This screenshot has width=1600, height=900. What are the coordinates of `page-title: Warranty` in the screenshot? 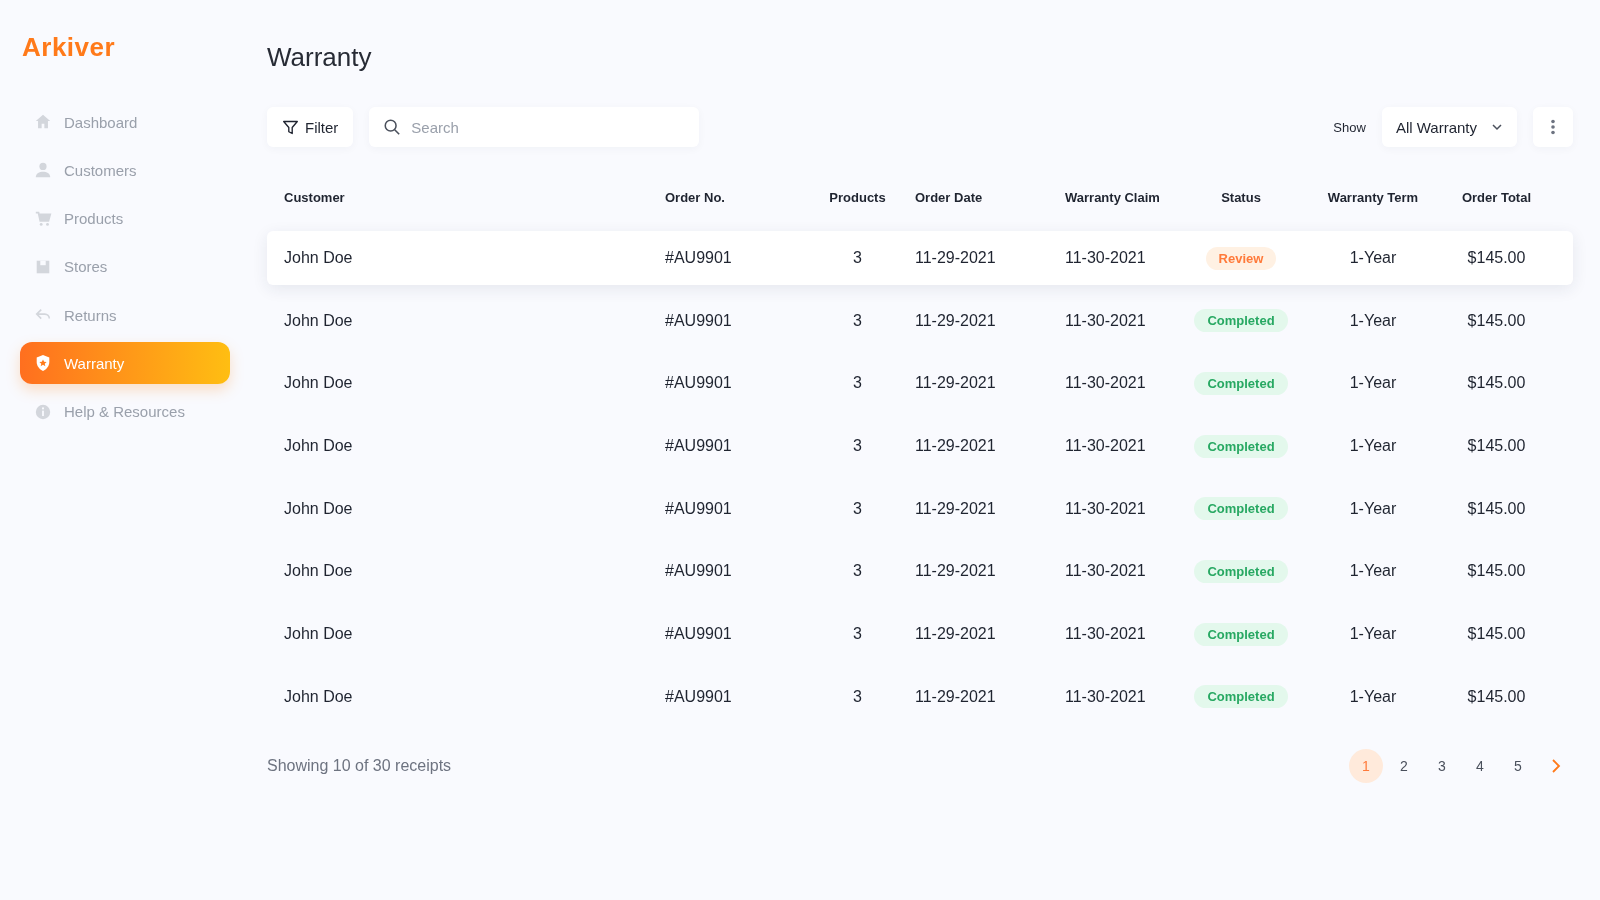 It's located at (320, 57).